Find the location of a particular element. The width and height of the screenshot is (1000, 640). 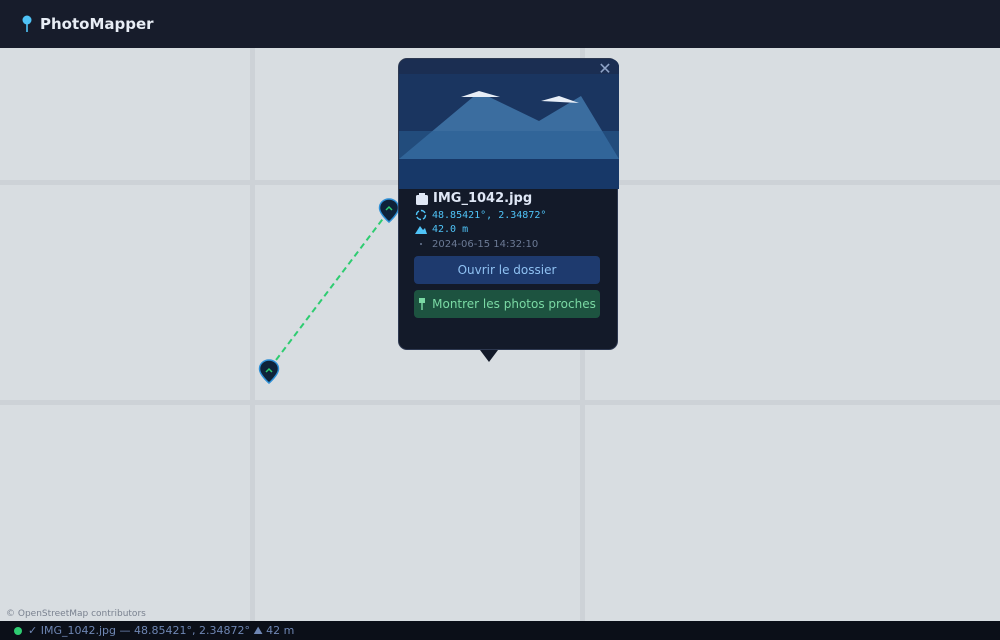

photo-timestamp: 2024-06-15 14:32:10 is located at coordinates (485, 244).